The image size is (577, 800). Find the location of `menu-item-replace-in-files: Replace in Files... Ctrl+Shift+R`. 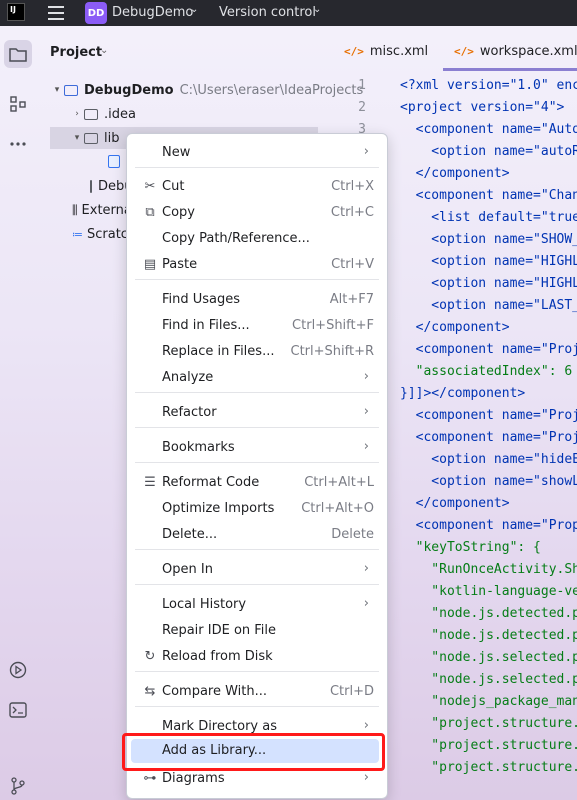

menu-item-replace-in-files: Replace in Files... Ctrl+Shift+R is located at coordinates (257, 352).